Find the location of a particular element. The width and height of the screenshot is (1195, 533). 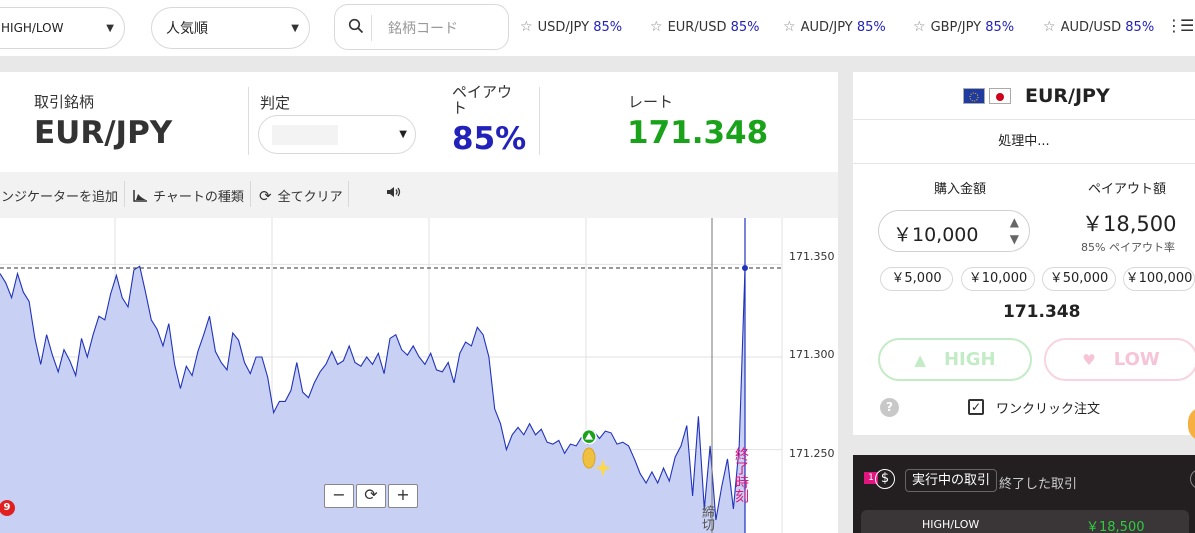

trades-panel: 1 $ 実行中の取引 終了した取引 HIGH/LOW ￥18,500 is located at coordinates (1024, 494).